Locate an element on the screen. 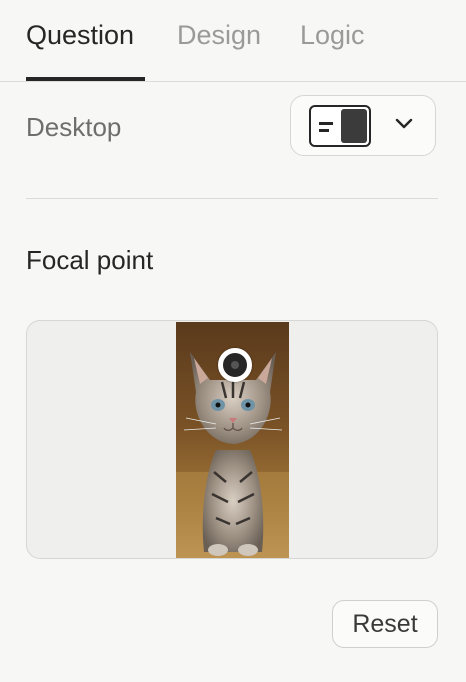 The image size is (466, 682). section-divider is located at coordinates (232, 198).